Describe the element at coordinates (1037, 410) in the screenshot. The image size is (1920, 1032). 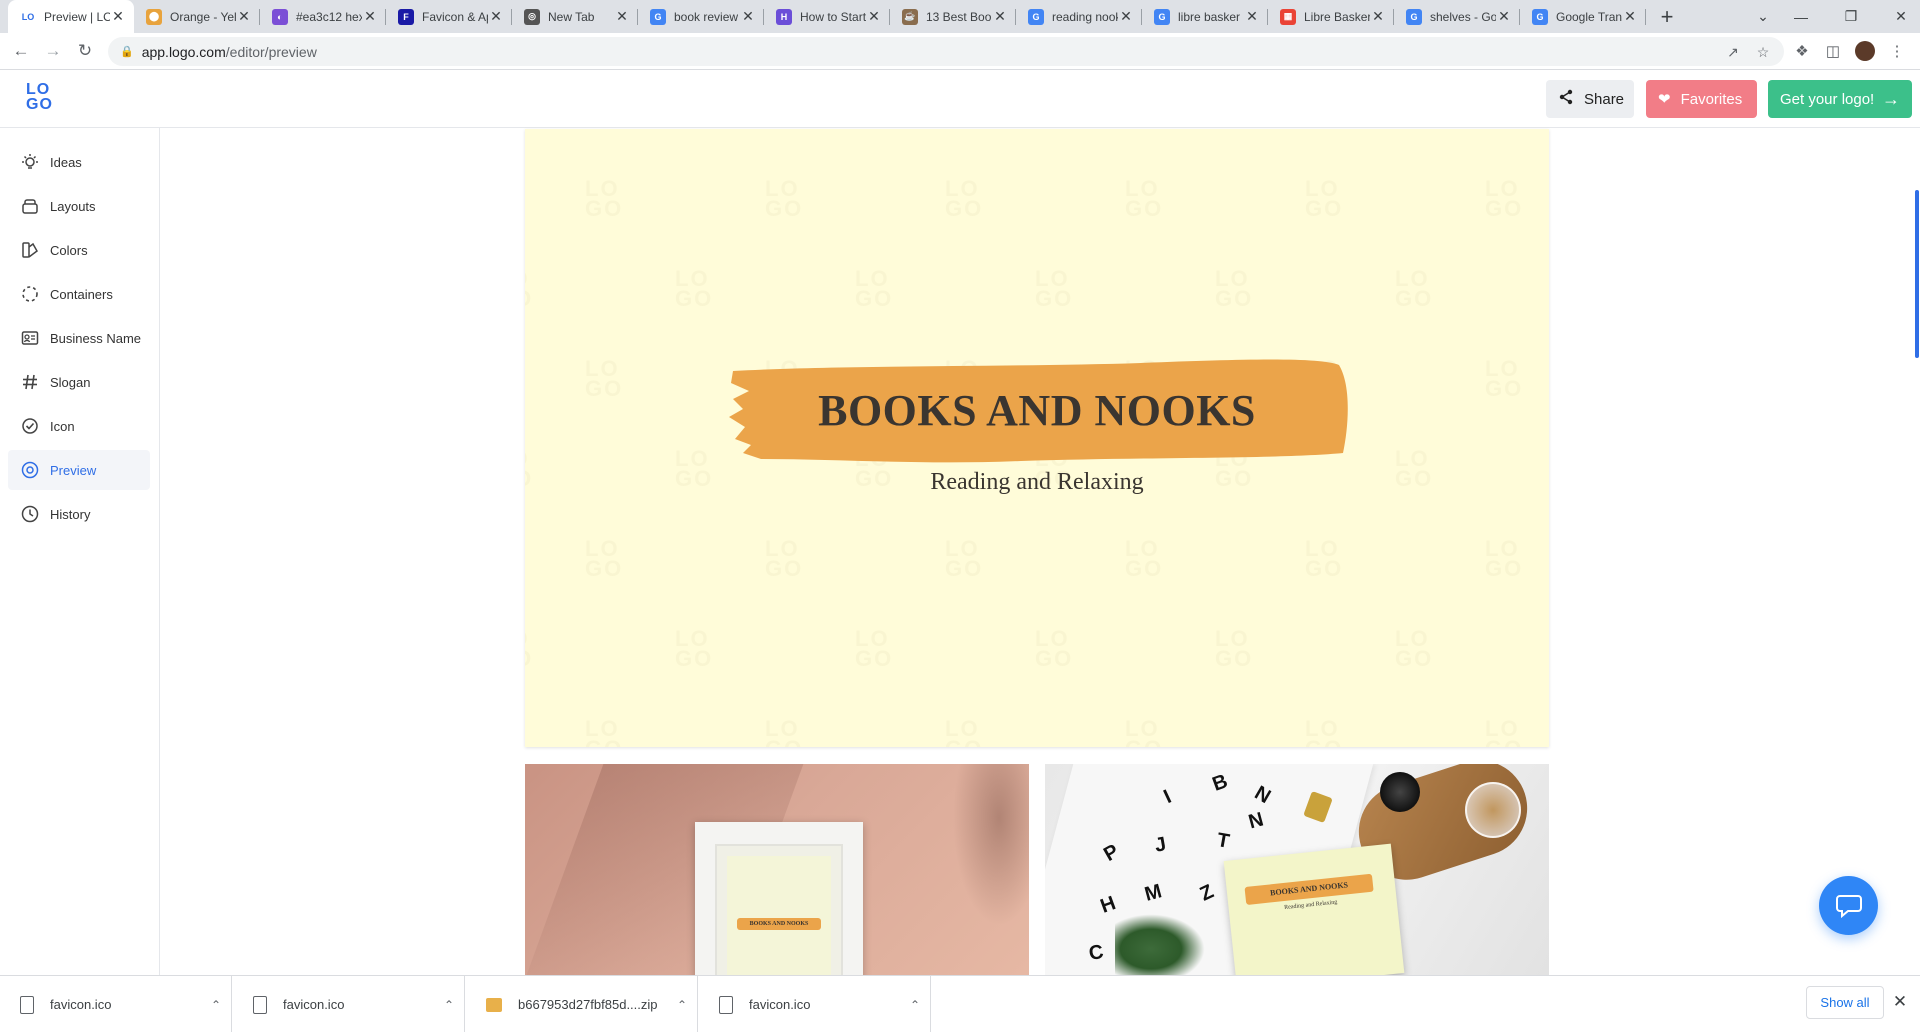
I see `business-name-text: BOOKS AND NOOKS` at that location.